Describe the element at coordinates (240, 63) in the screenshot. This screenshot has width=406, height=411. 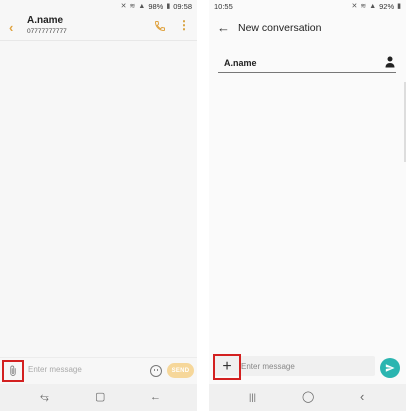
I see `recipient-name: A.name` at that location.